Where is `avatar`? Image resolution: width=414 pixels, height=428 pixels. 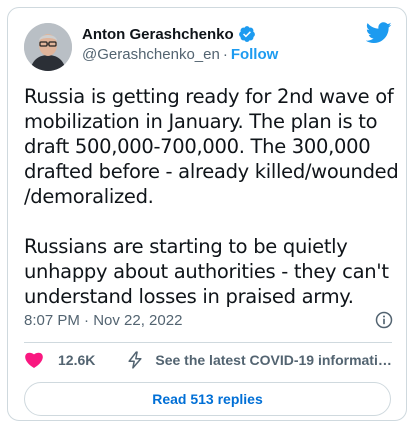
avatar is located at coordinates (48, 47).